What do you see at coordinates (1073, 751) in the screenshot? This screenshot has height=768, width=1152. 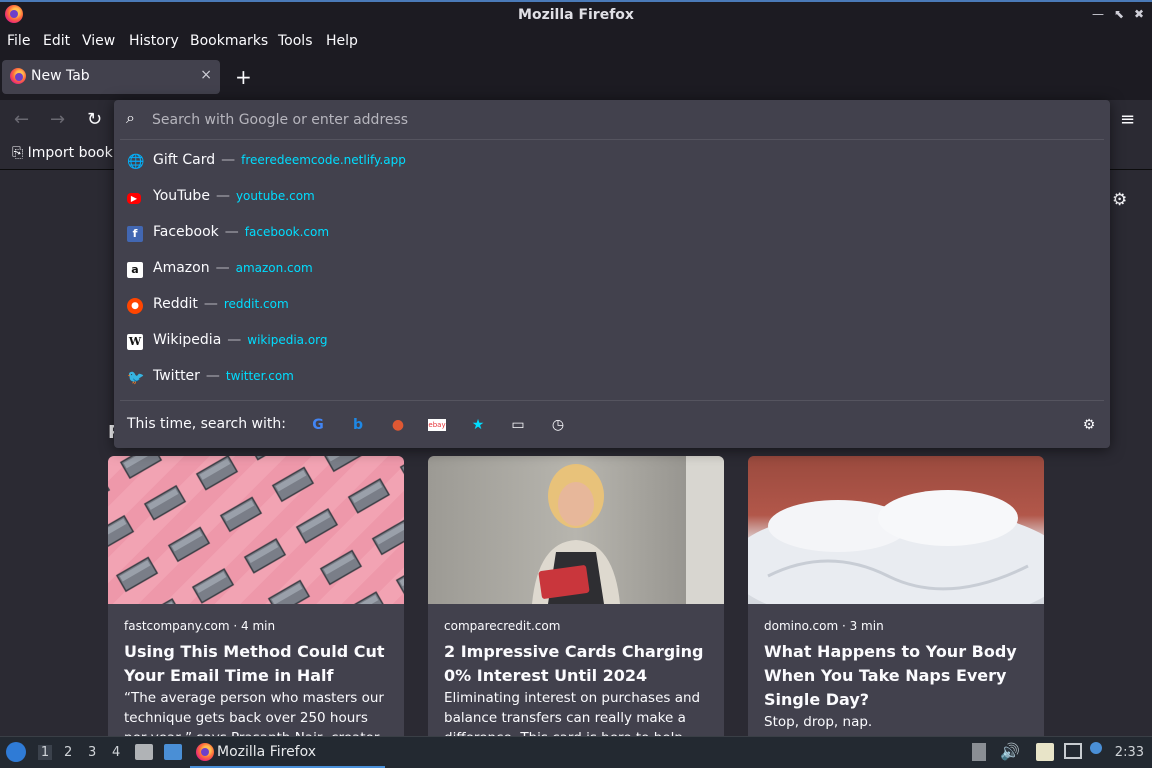 I see `network-icon` at bounding box center [1073, 751].